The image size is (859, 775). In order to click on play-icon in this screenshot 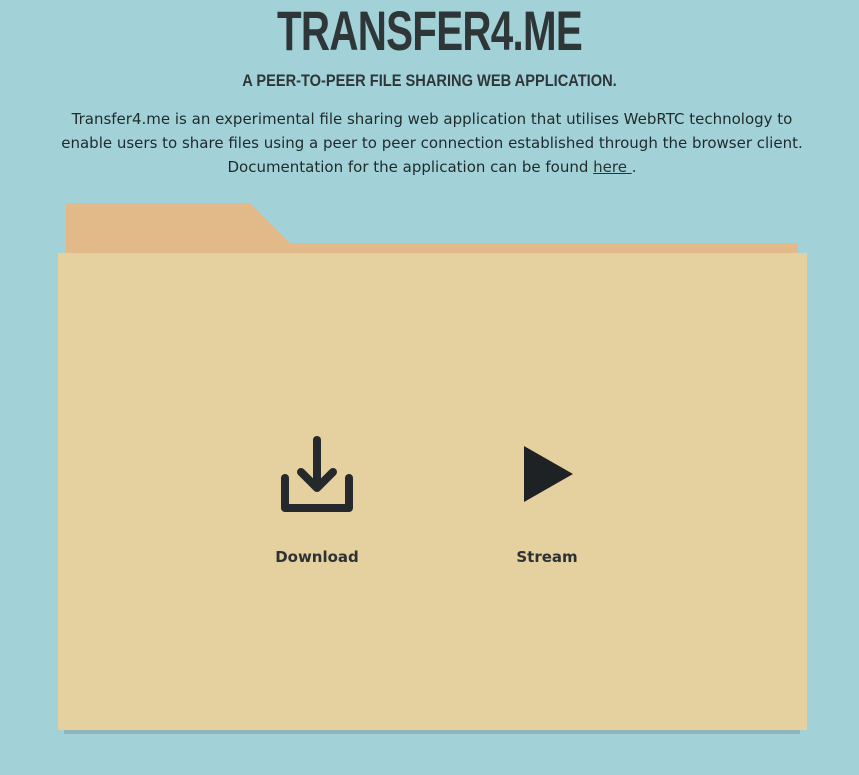, I will do `click(548, 474)`.